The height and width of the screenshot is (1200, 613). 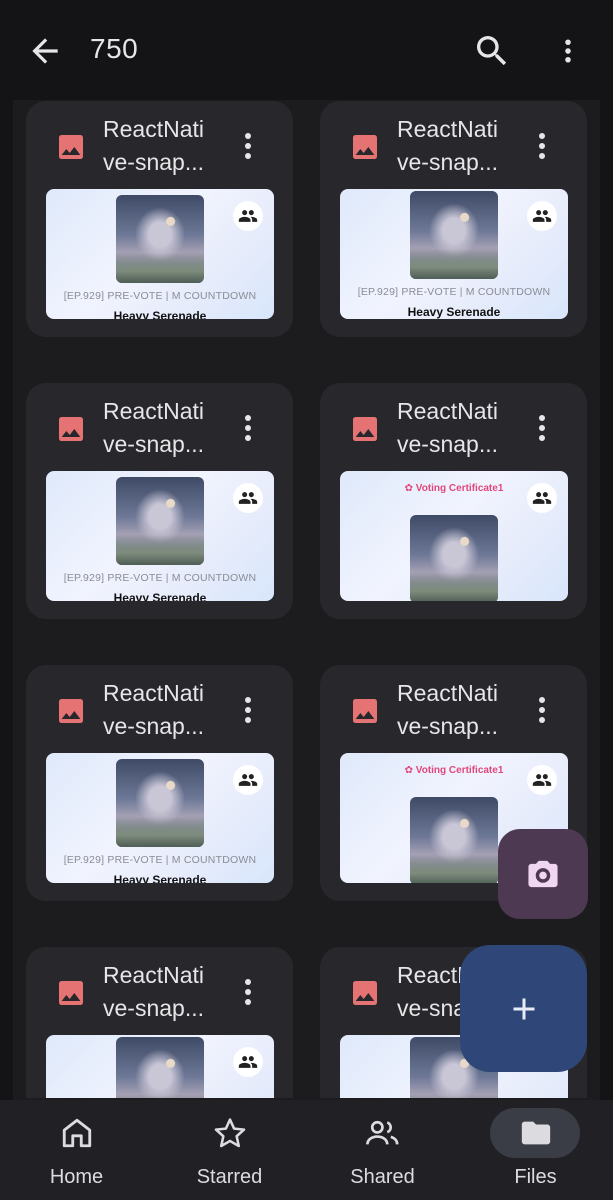 I want to click on camera-icon, so click(x=543, y=874).